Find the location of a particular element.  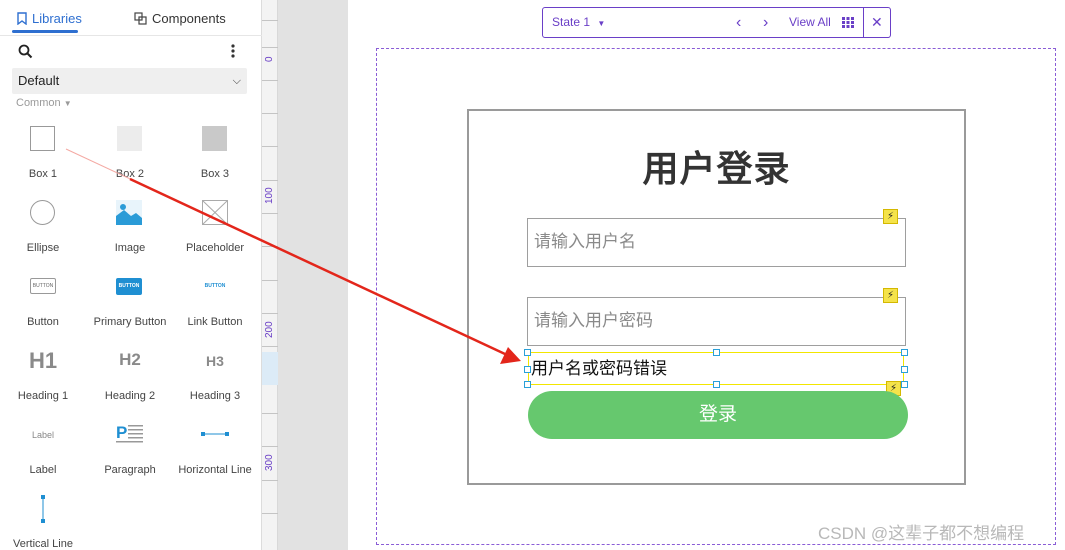

divider is located at coordinates (863, 22).